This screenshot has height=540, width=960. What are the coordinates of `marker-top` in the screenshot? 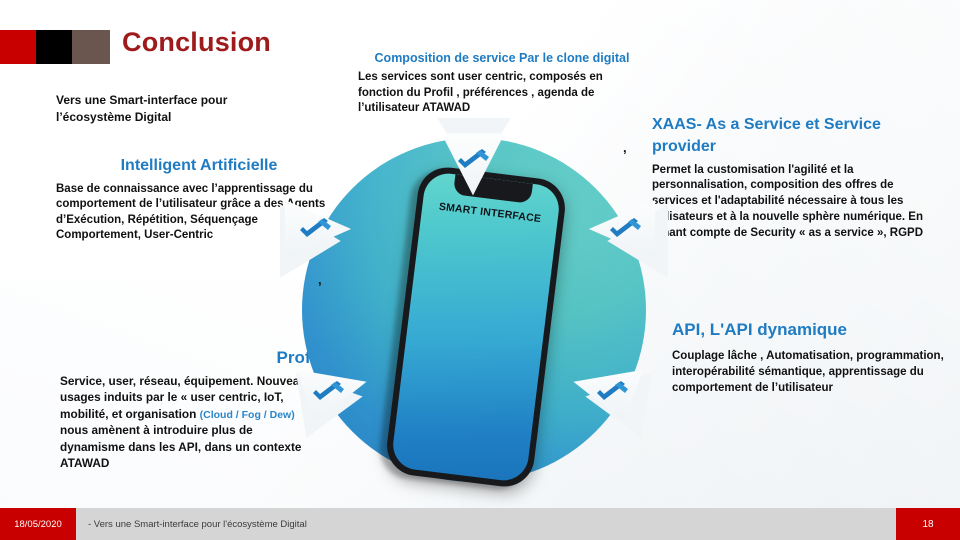 It's located at (473, 165).